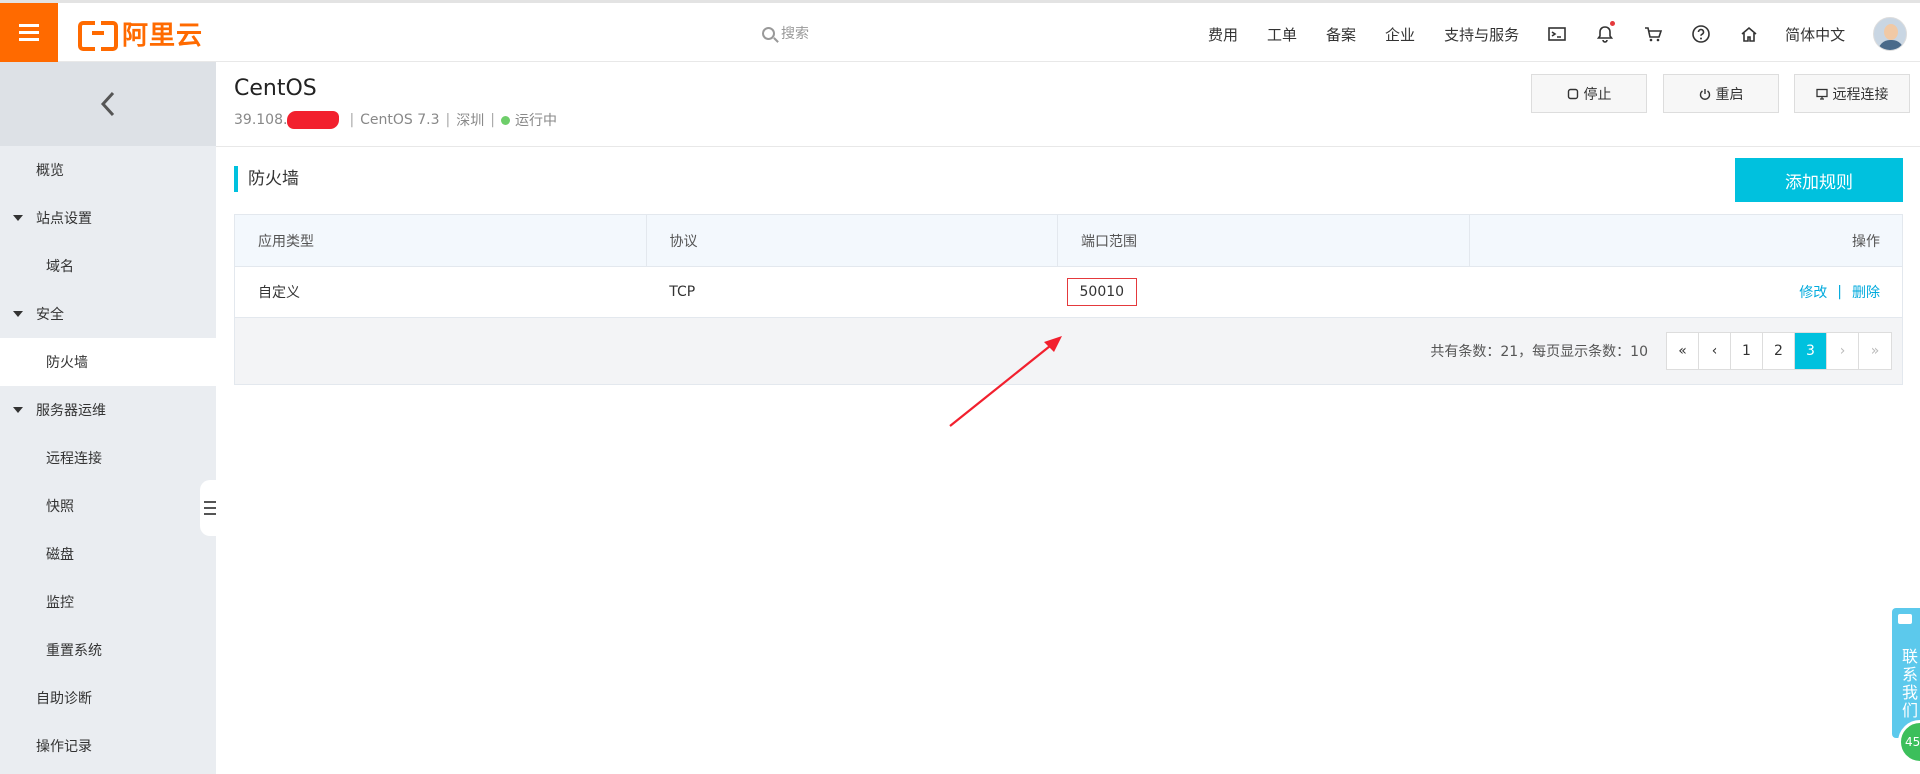 The width and height of the screenshot is (1920, 774). I want to click on terminal-icon, so click(1557, 34).